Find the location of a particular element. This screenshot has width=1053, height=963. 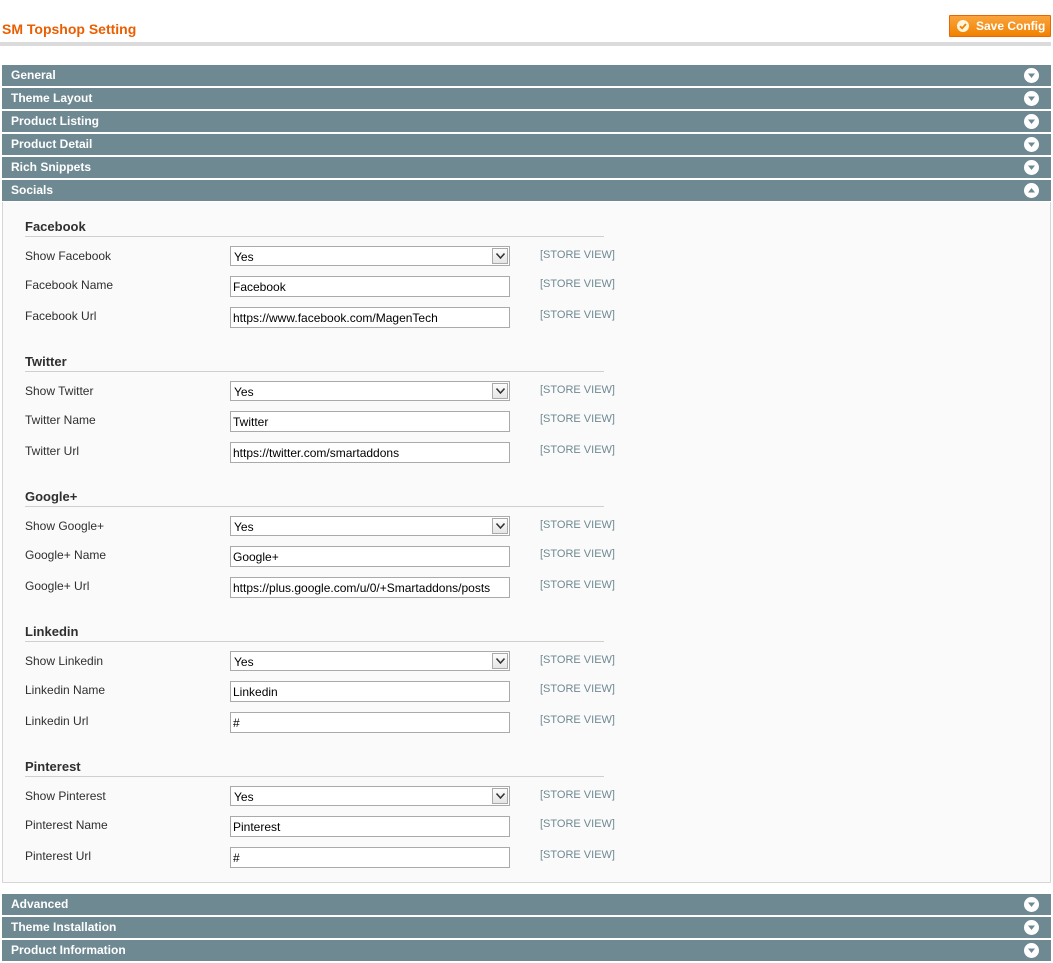

collapse-arrow-icon is located at coordinates (1031, 190).